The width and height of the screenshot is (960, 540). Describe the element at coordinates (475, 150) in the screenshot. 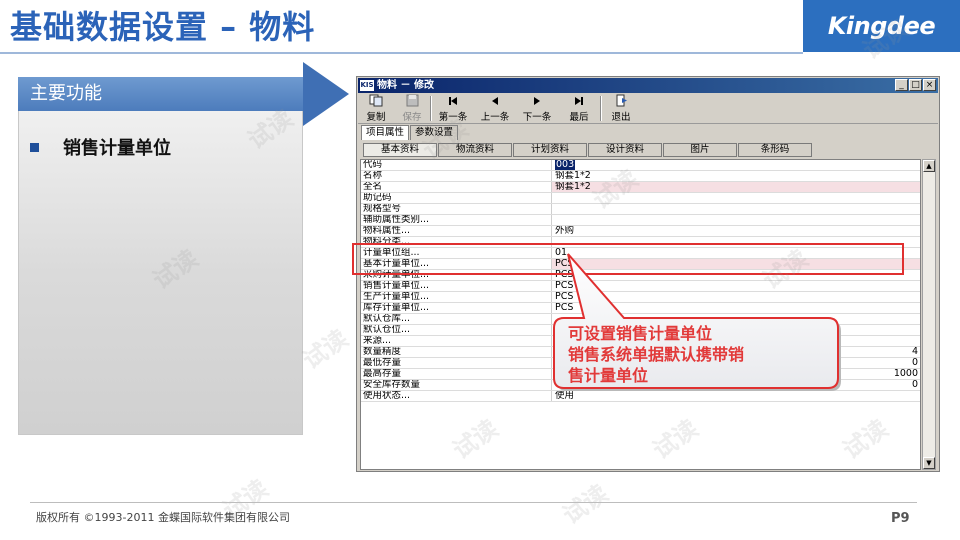

I see `tab-logistics-info: 物流资料` at that location.